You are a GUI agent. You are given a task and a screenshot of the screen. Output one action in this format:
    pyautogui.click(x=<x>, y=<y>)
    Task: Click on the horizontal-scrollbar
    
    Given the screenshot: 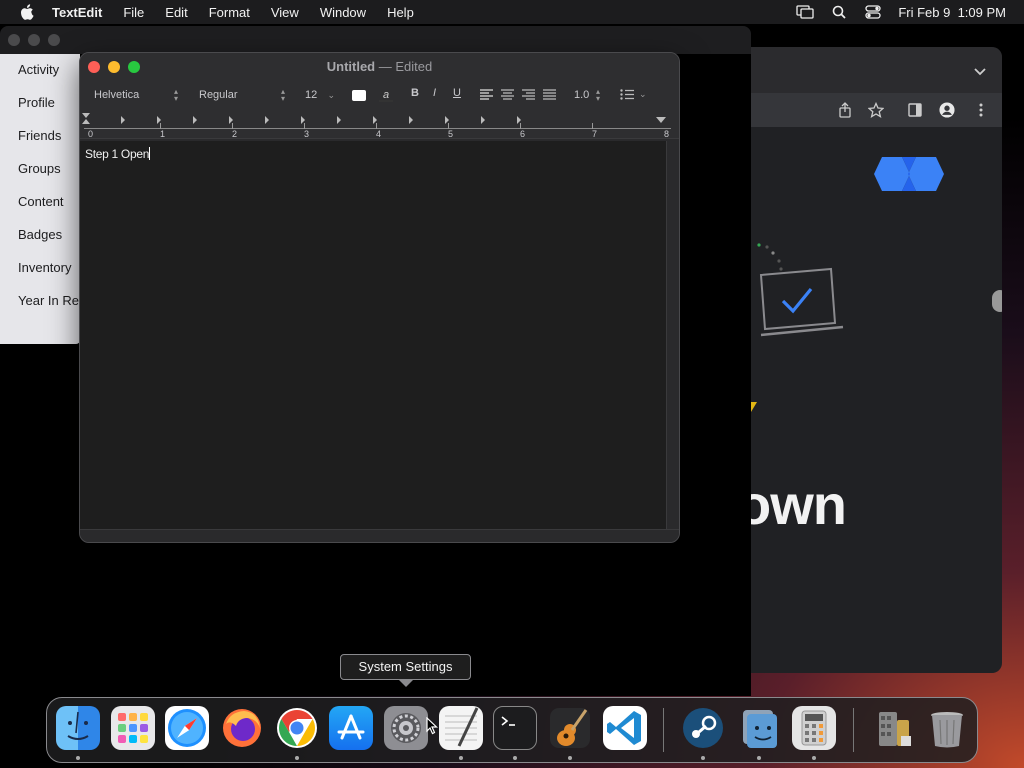 What is the action you would take?
    pyautogui.click(x=379, y=535)
    